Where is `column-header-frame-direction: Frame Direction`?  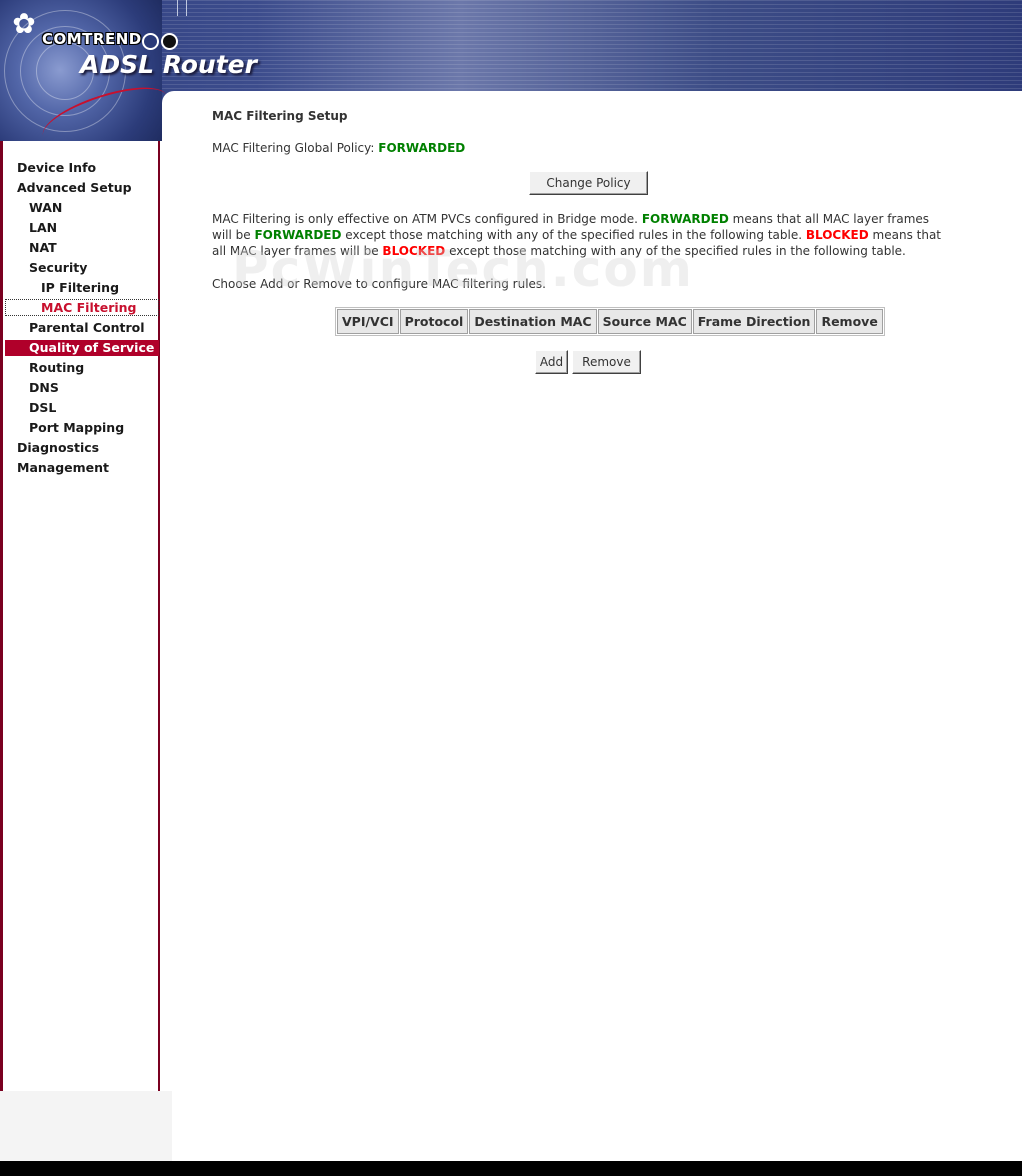 column-header-frame-direction: Frame Direction is located at coordinates (754, 321).